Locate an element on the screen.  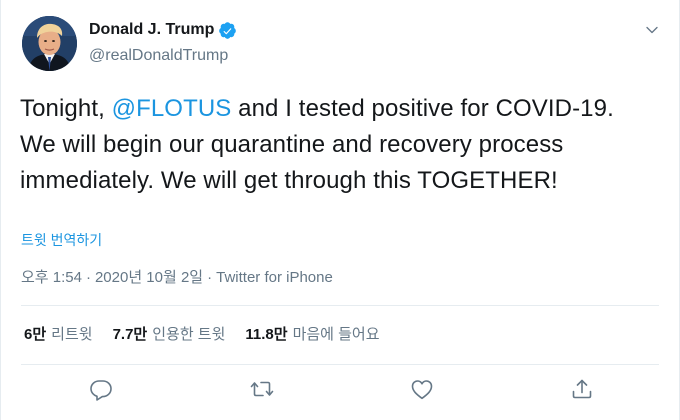
tweet-header: Donald J. Trump @realDonaldTrump is located at coordinates (342, 45).